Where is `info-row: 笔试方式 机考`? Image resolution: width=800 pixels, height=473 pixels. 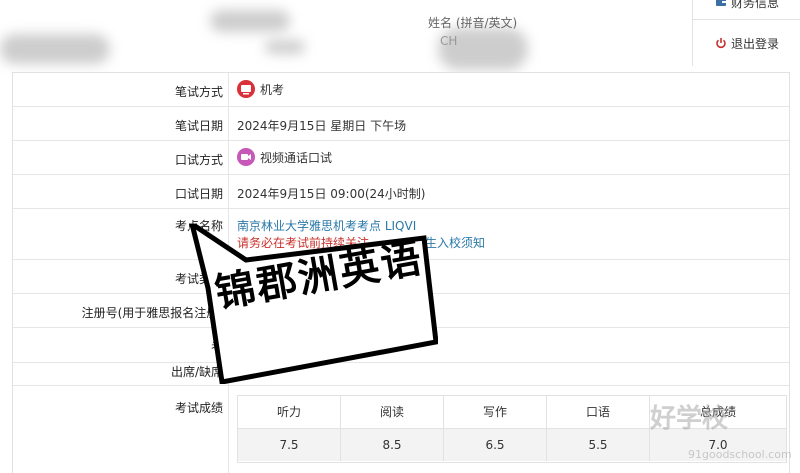
info-row: 笔试方式 机考 is located at coordinates (401, 90).